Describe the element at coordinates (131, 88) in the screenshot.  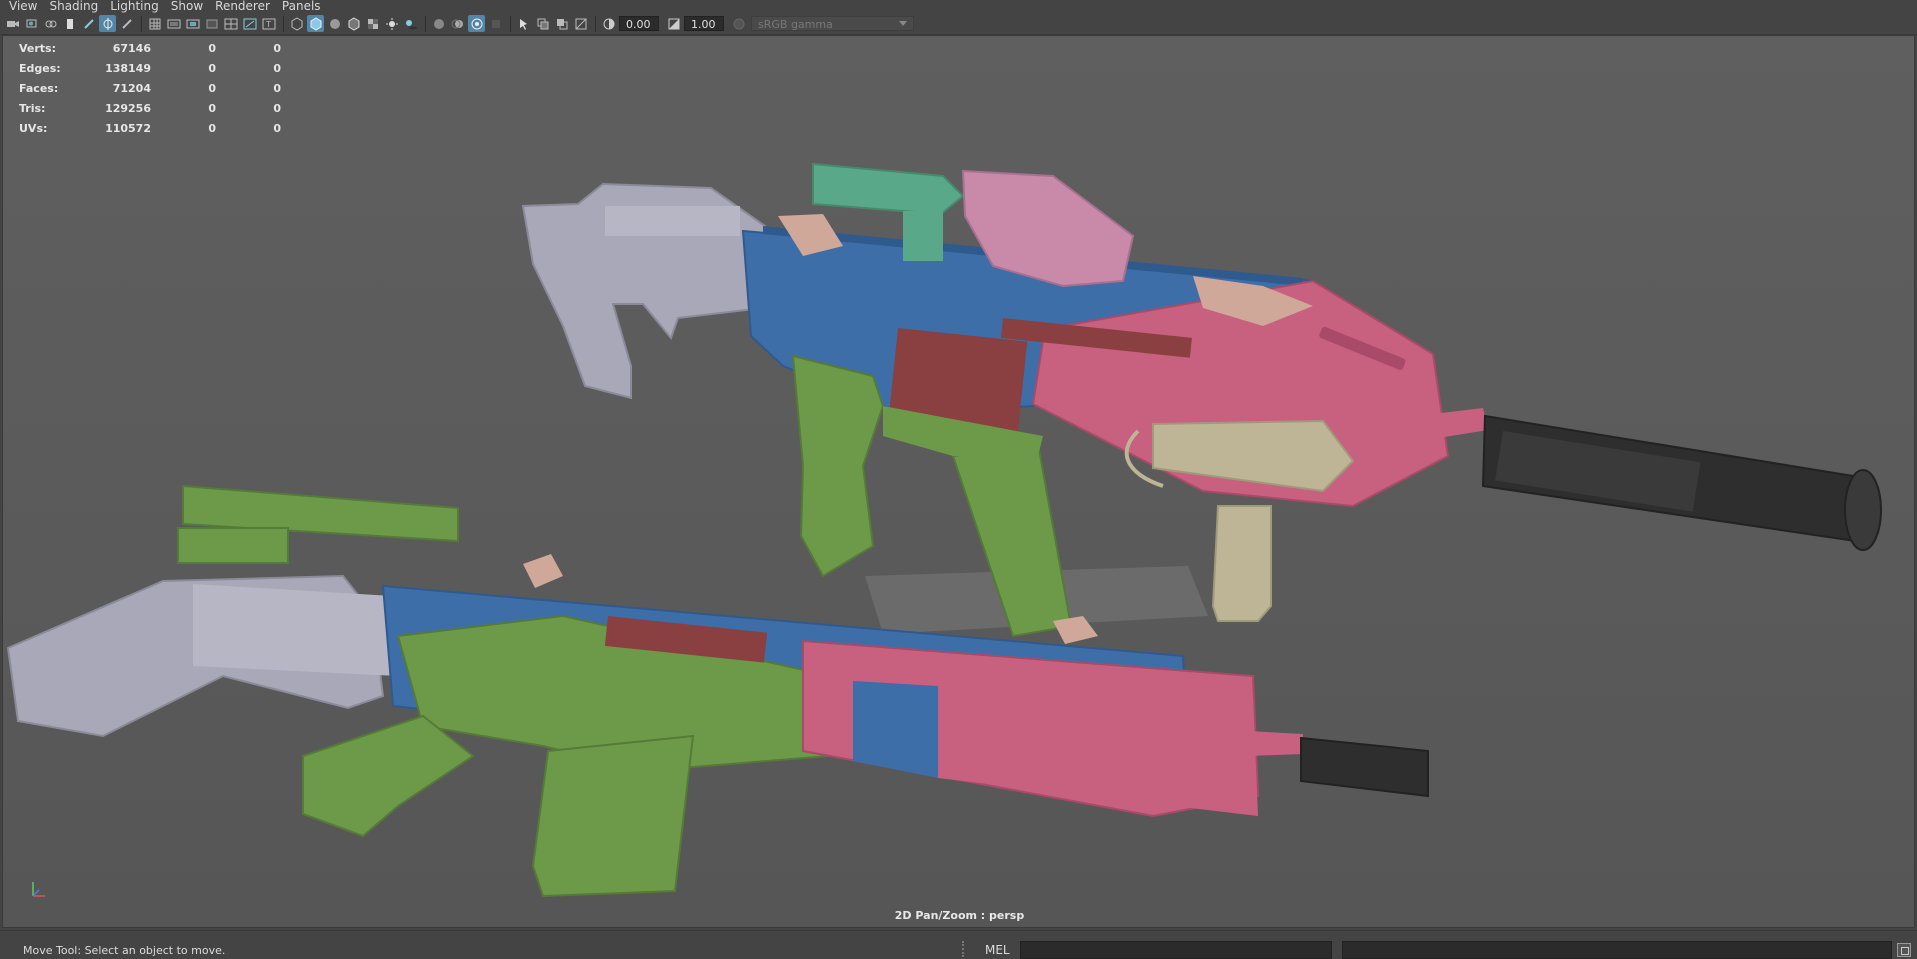
I see `hud-value: 71204` at that location.